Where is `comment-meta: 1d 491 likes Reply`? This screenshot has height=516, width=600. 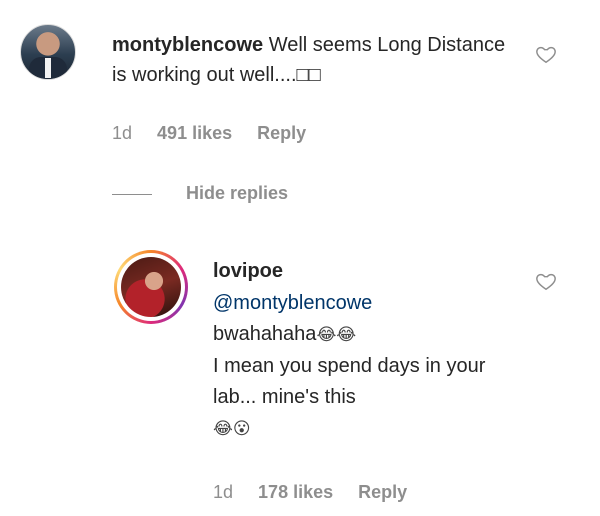
comment-meta: 1d 491 likes Reply is located at coordinates (219, 133).